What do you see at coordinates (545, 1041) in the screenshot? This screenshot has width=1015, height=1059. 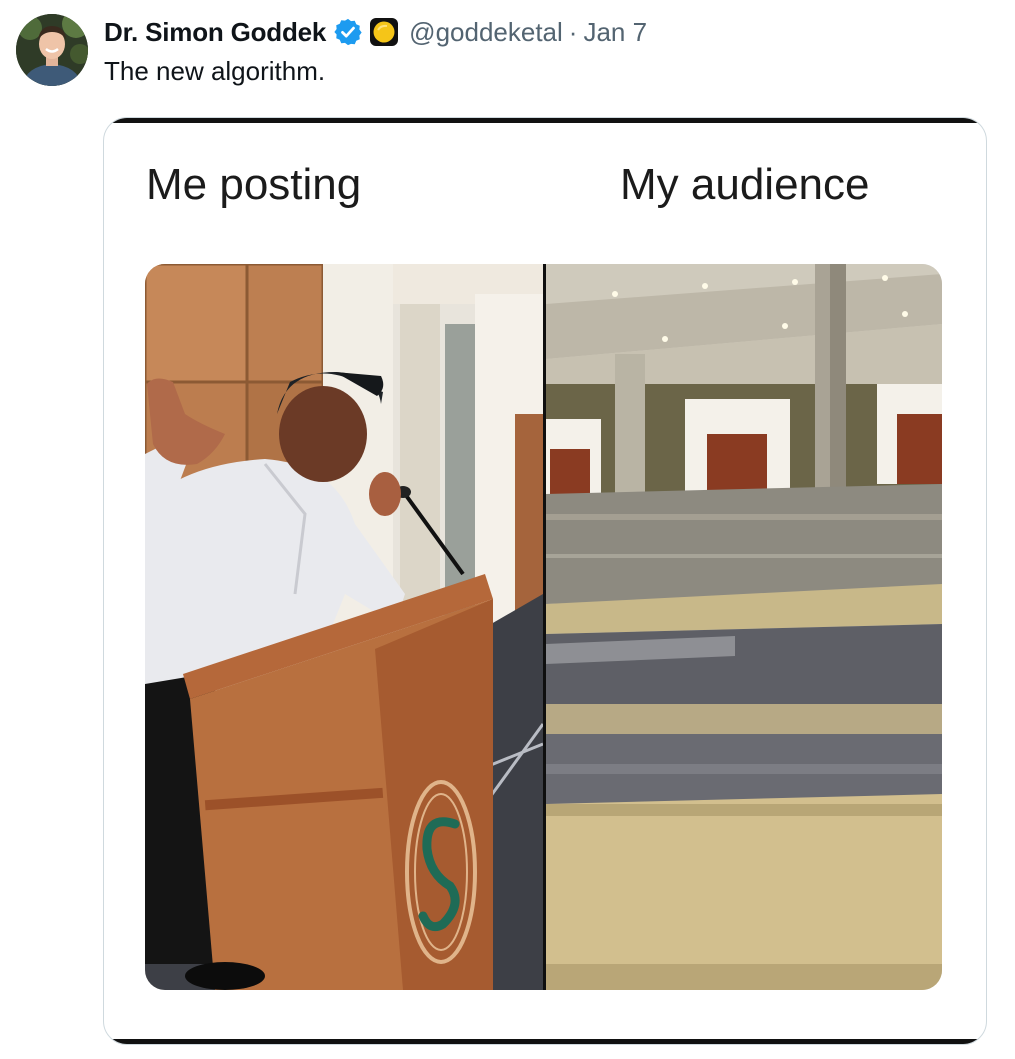 I see `media-bottom-border` at bounding box center [545, 1041].